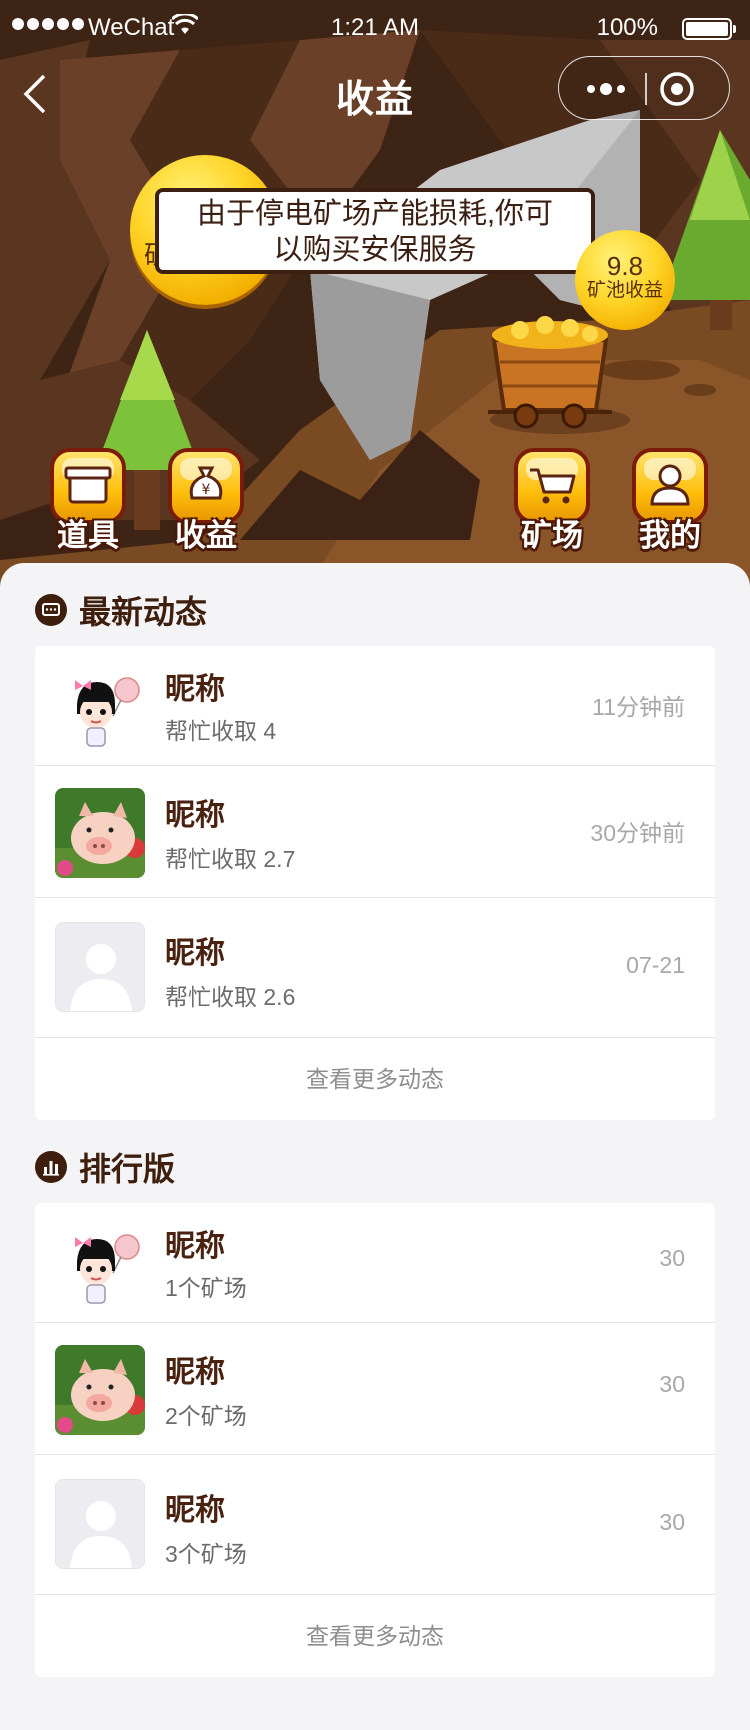  What do you see at coordinates (375, 1079) in the screenshot?
I see `view-more-activity-link: 查看更多动态` at bounding box center [375, 1079].